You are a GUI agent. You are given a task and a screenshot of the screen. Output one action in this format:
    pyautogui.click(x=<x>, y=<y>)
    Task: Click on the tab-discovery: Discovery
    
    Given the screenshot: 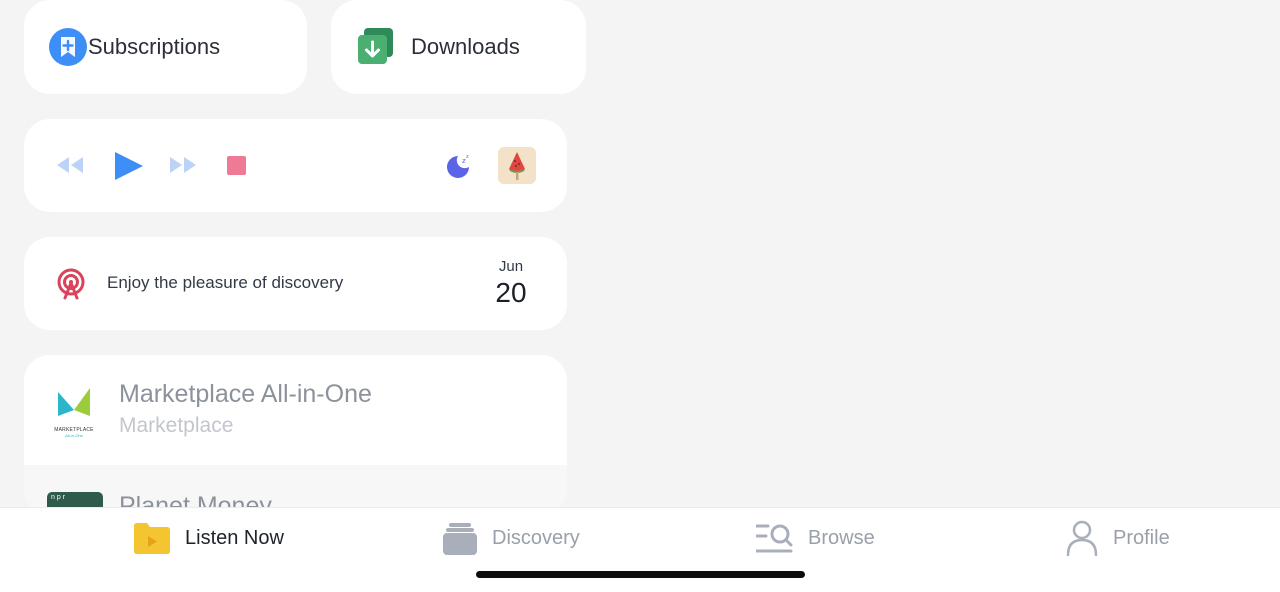 What is the action you would take?
    pyautogui.click(x=511, y=538)
    